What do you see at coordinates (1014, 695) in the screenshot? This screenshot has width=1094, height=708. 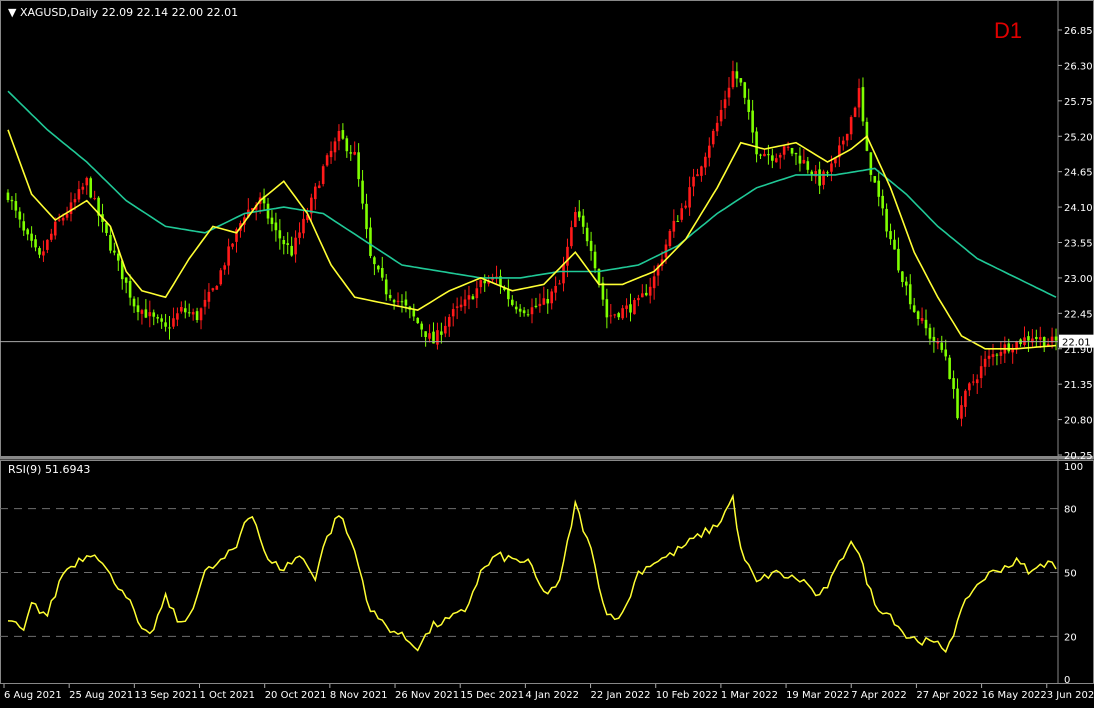 I see `date-tick-label: 16 May 2022` at bounding box center [1014, 695].